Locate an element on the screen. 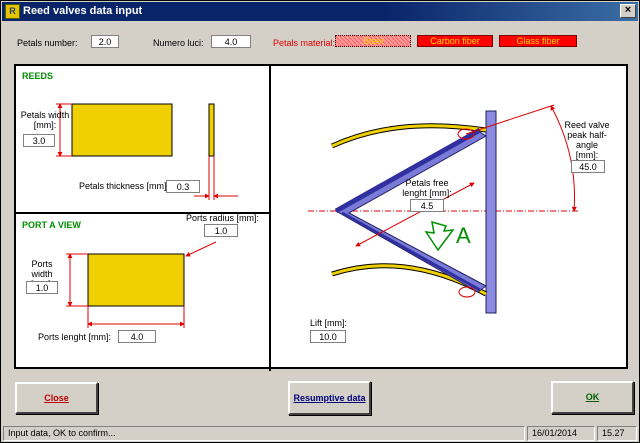 The height and width of the screenshot is (443, 640). close-button: Close is located at coordinates (56, 398).